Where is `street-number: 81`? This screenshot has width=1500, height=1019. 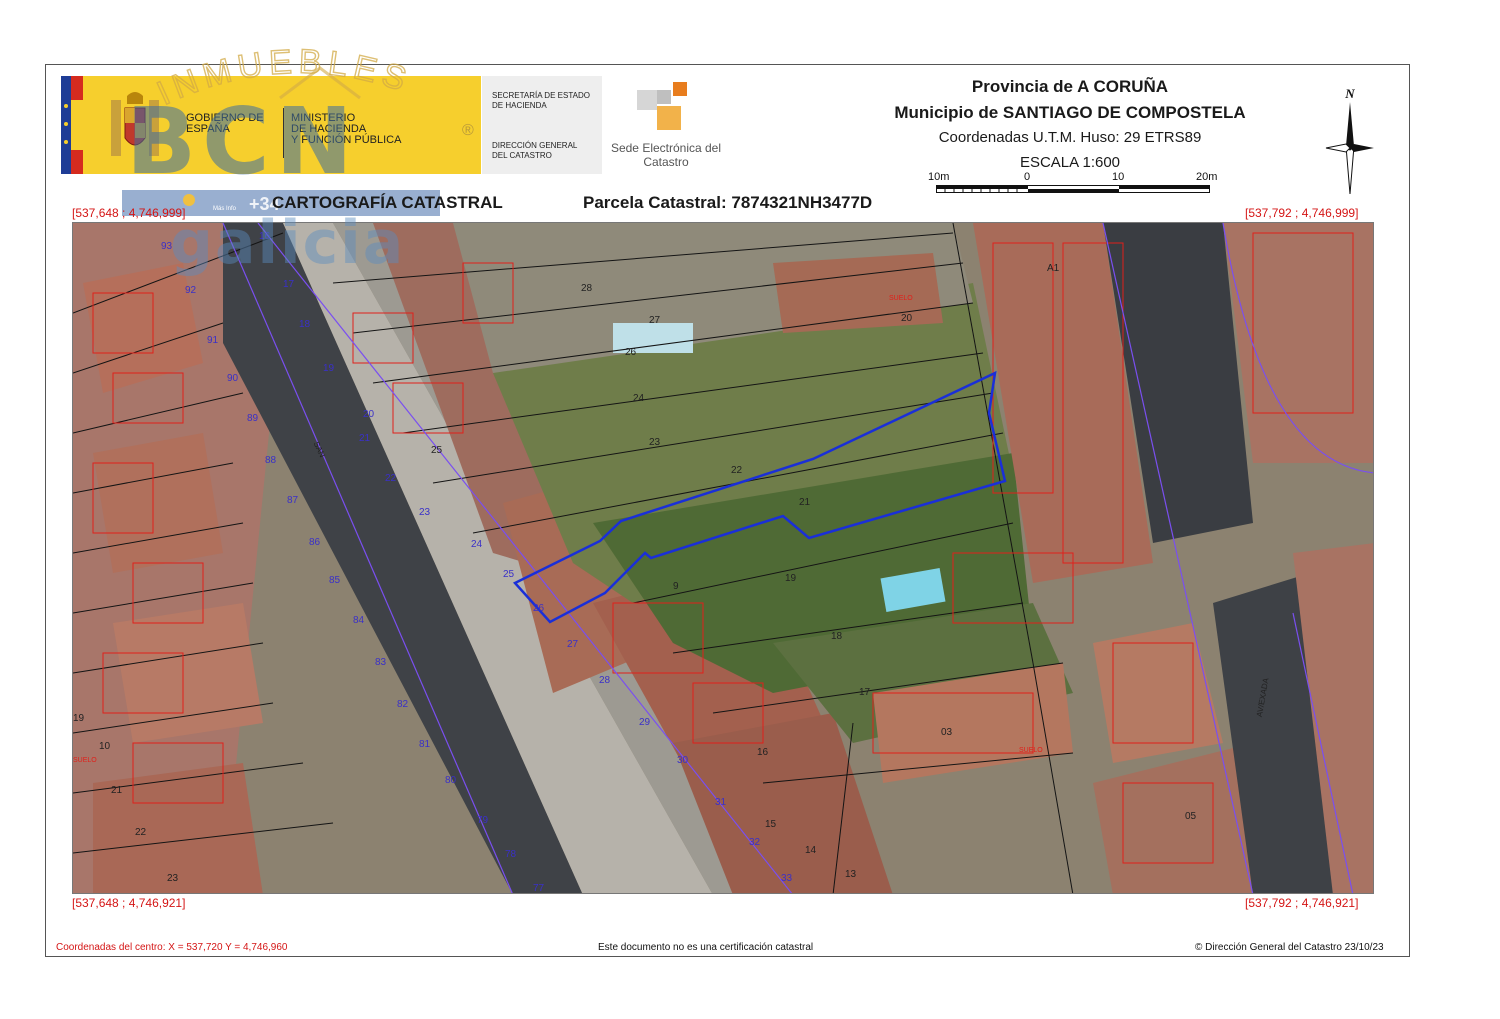 street-number: 81 is located at coordinates (425, 744).